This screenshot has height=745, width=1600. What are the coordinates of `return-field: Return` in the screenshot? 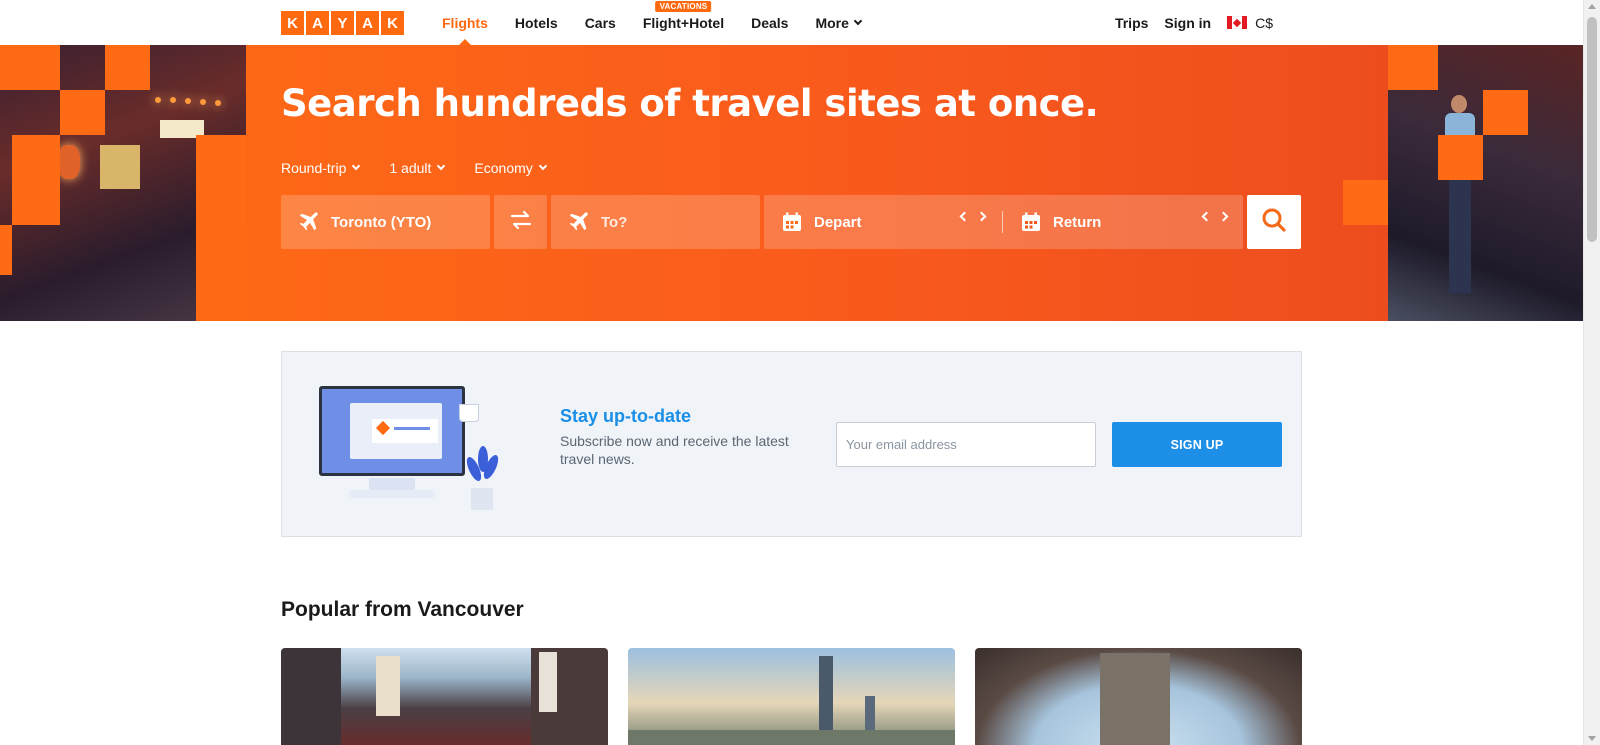 It's located at (1123, 222).